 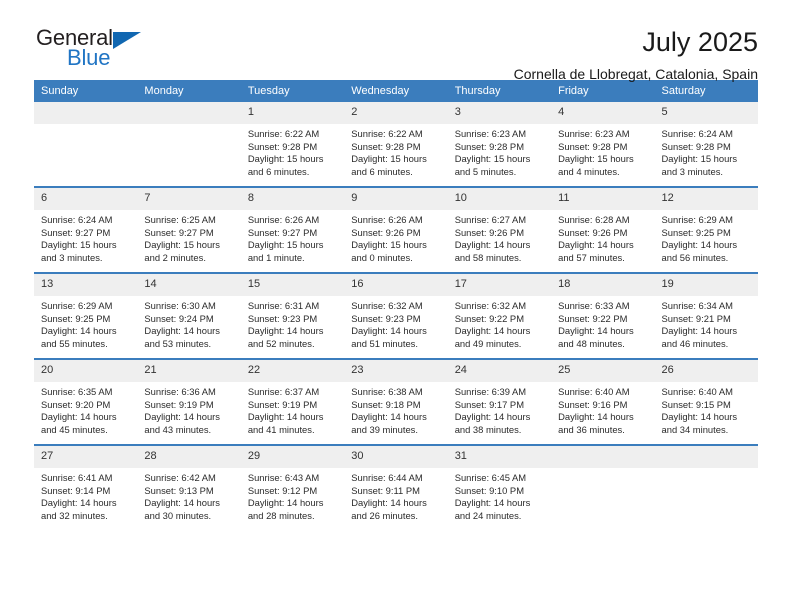 What do you see at coordinates (489, 232) in the screenshot?
I see `sunset-text: Sunset: 9:26 PM` at bounding box center [489, 232].